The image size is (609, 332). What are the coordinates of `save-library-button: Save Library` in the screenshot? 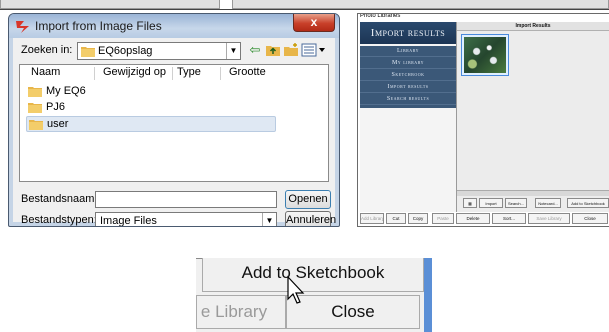 It's located at (549, 218).